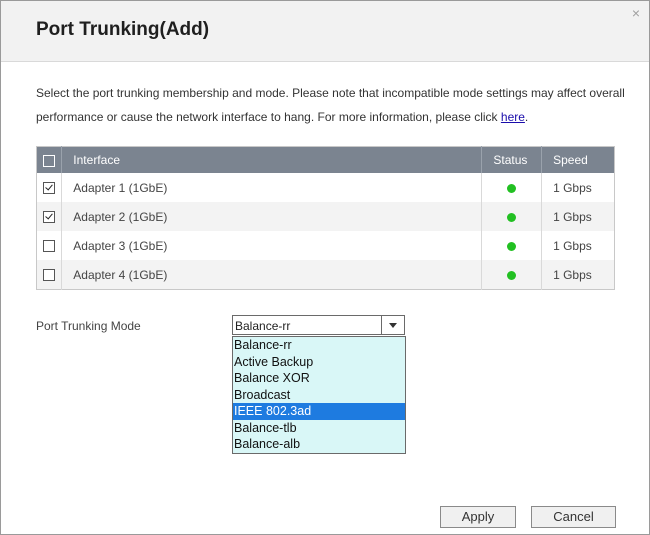 Image resolution: width=650 pixels, height=535 pixels. Describe the element at coordinates (88, 326) in the screenshot. I see `trunking-mode-label: Port Trunking Mode` at that location.